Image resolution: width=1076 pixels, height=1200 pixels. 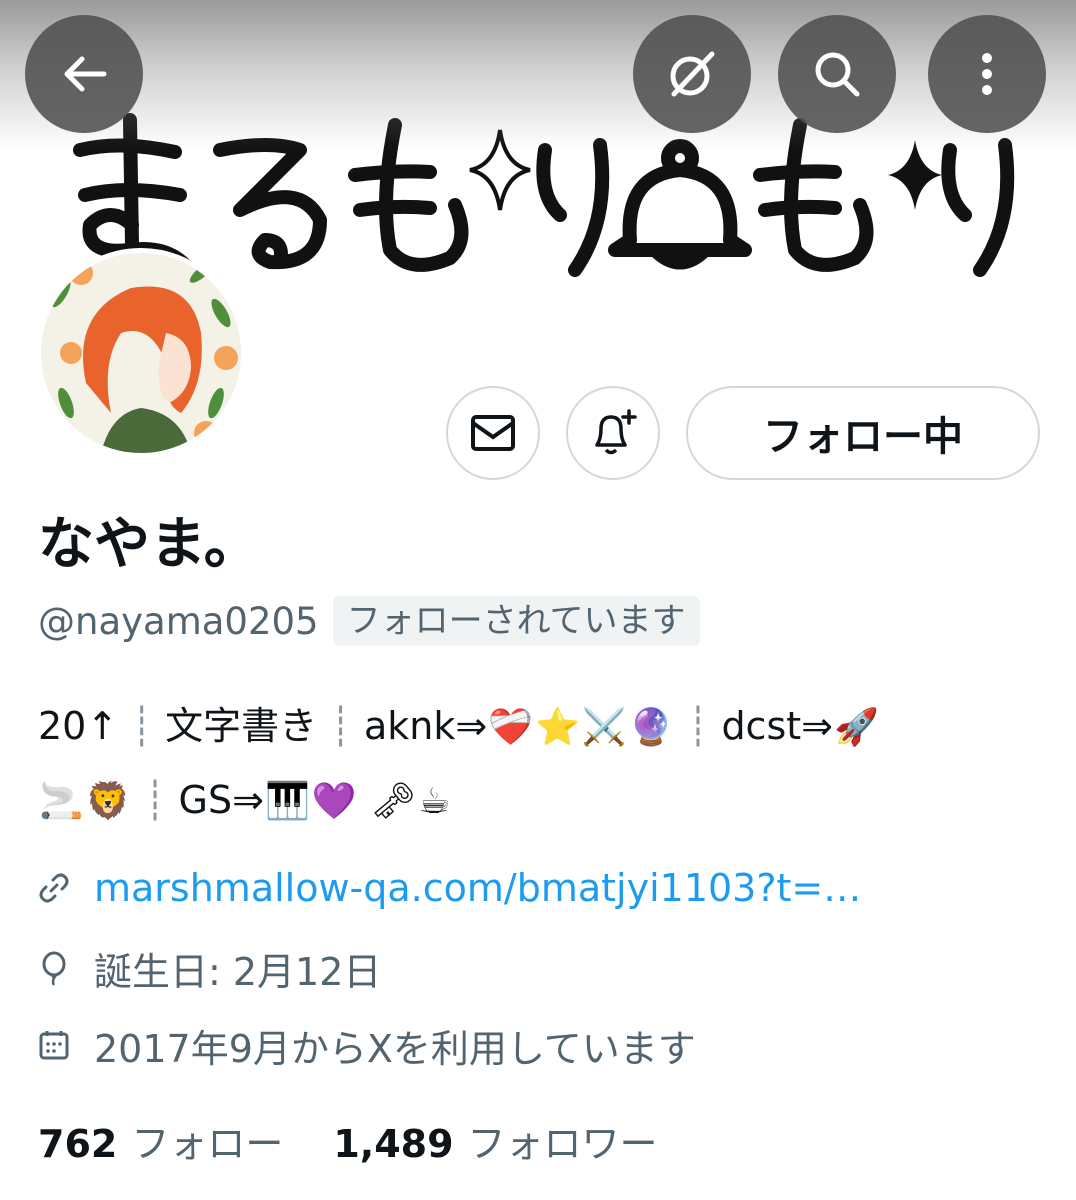 What do you see at coordinates (543, 801) in the screenshot?
I see `bio-line-2: 🚬🦁 ┊ GS⇒🎹💜 🗝☕` at bounding box center [543, 801].